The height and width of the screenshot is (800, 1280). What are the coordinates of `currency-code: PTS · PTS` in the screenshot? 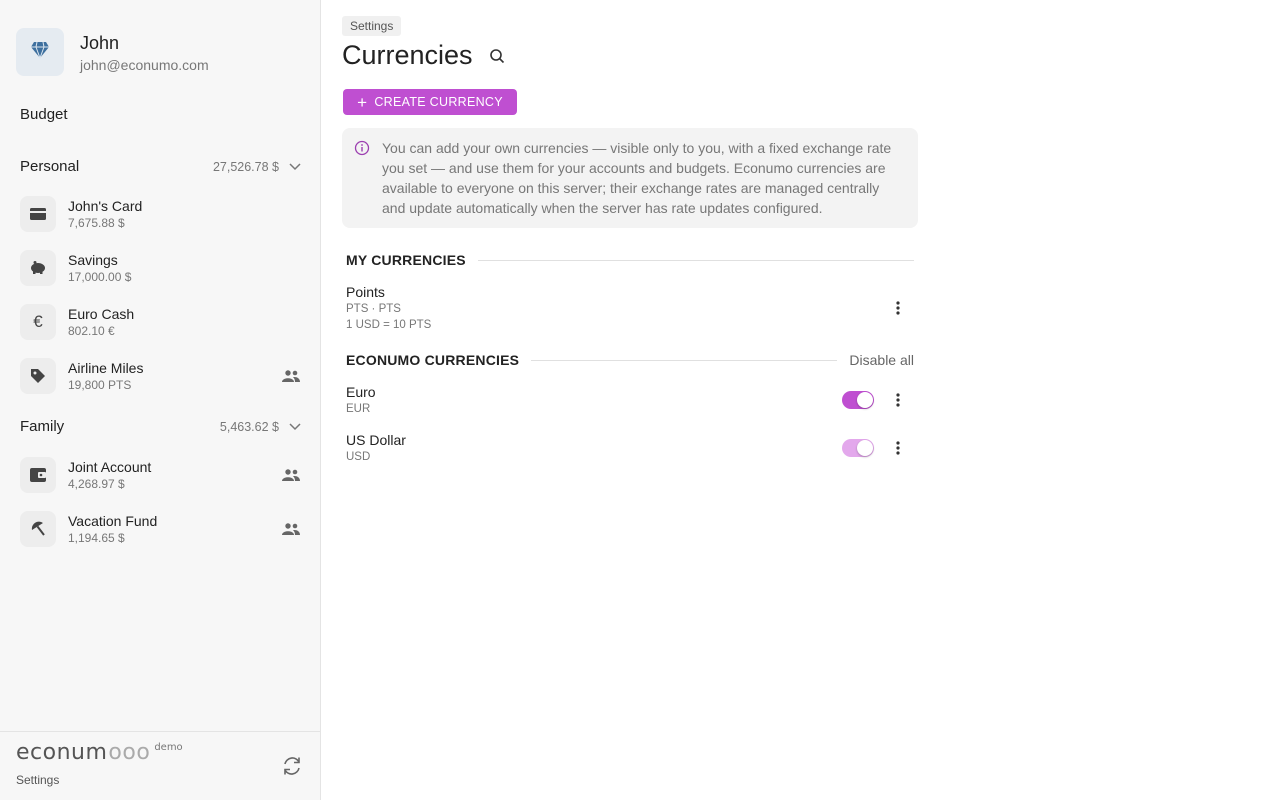 It's located at (373, 309).